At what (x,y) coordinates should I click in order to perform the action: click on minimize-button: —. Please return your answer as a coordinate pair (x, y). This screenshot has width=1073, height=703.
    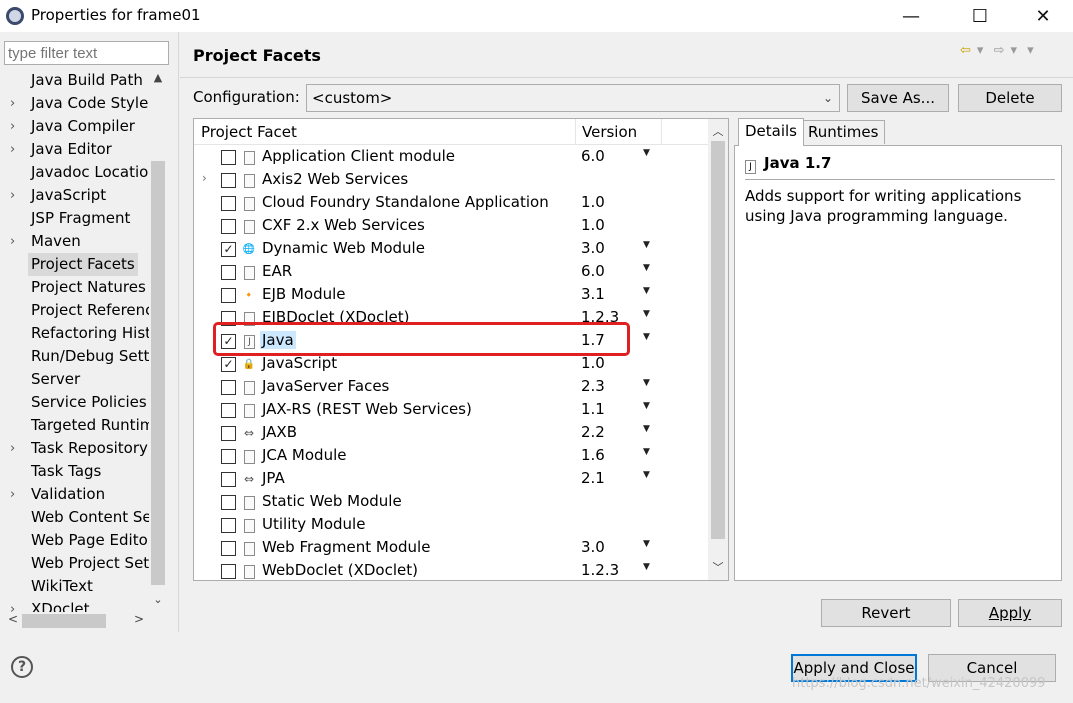
    Looking at the image, I should click on (911, 16).